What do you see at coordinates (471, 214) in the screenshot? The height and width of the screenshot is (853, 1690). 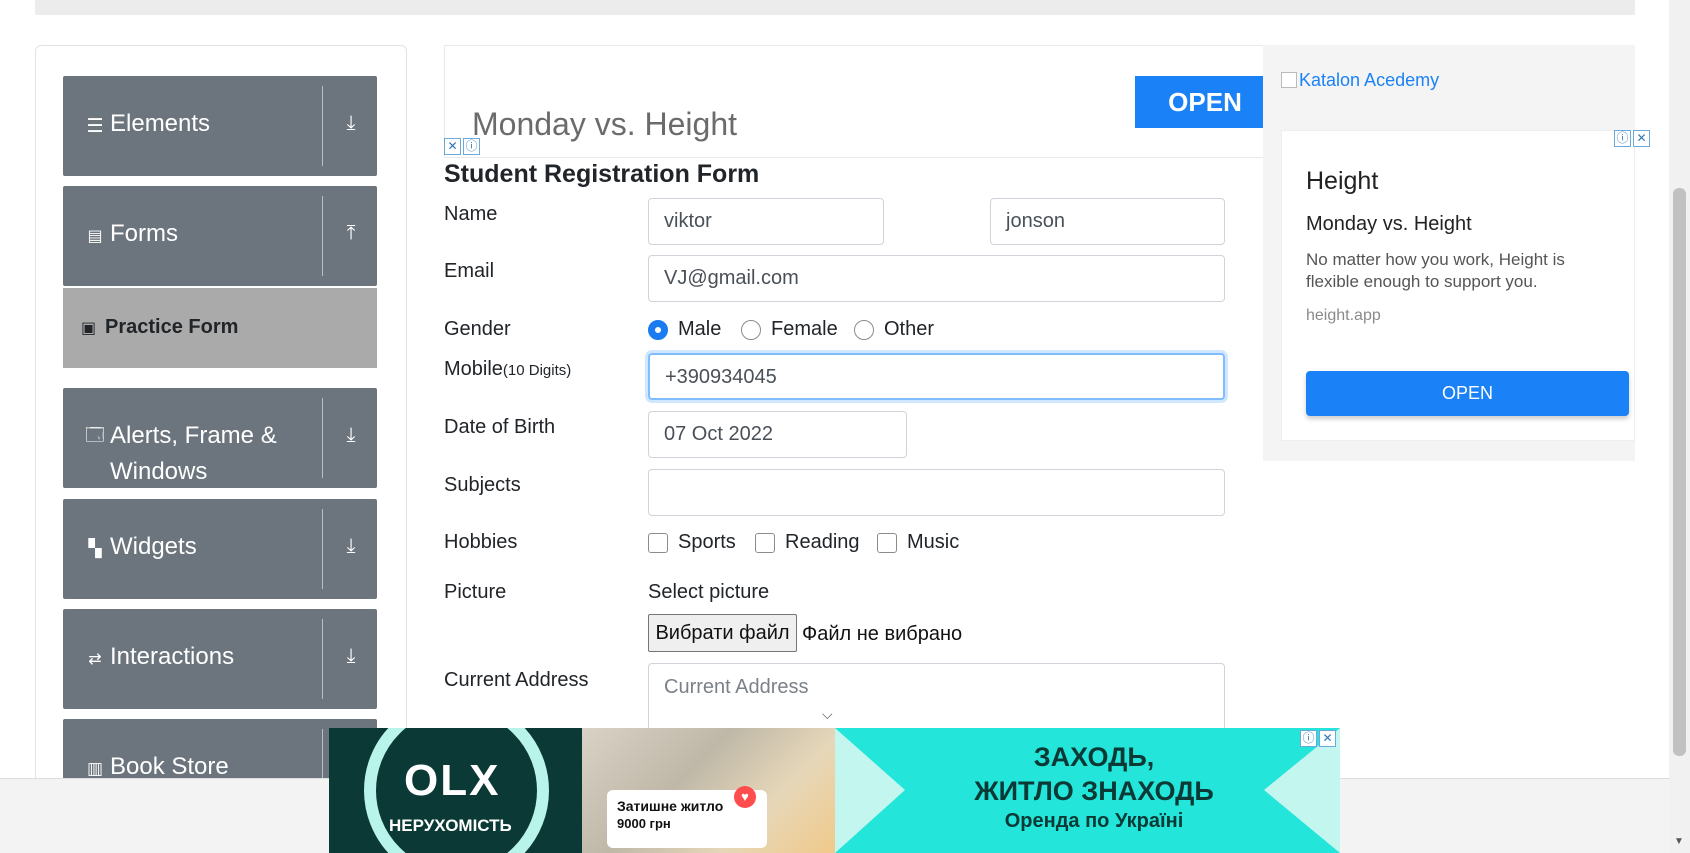 I see `name-label: Name` at bounding box center [471, 214].